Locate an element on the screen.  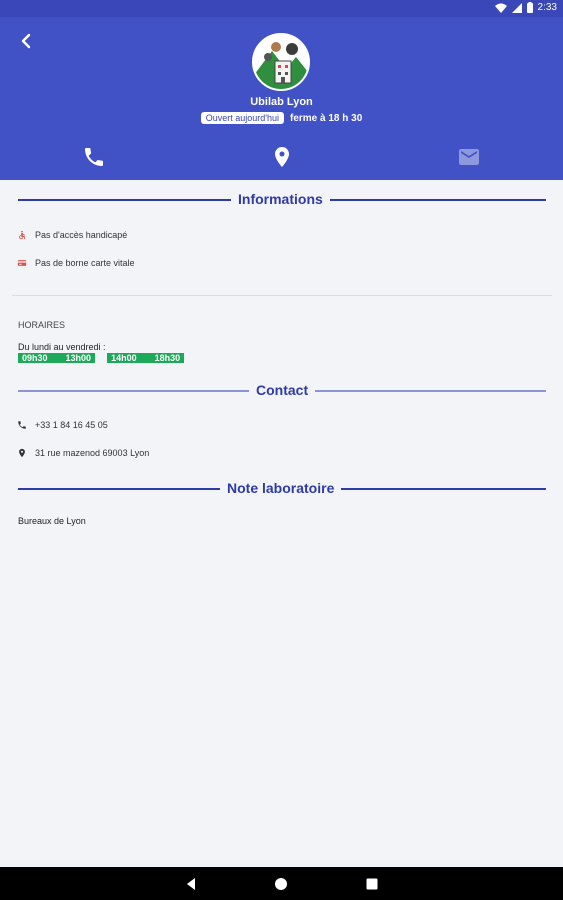
mail-icon is located at coordinates (469, 157).